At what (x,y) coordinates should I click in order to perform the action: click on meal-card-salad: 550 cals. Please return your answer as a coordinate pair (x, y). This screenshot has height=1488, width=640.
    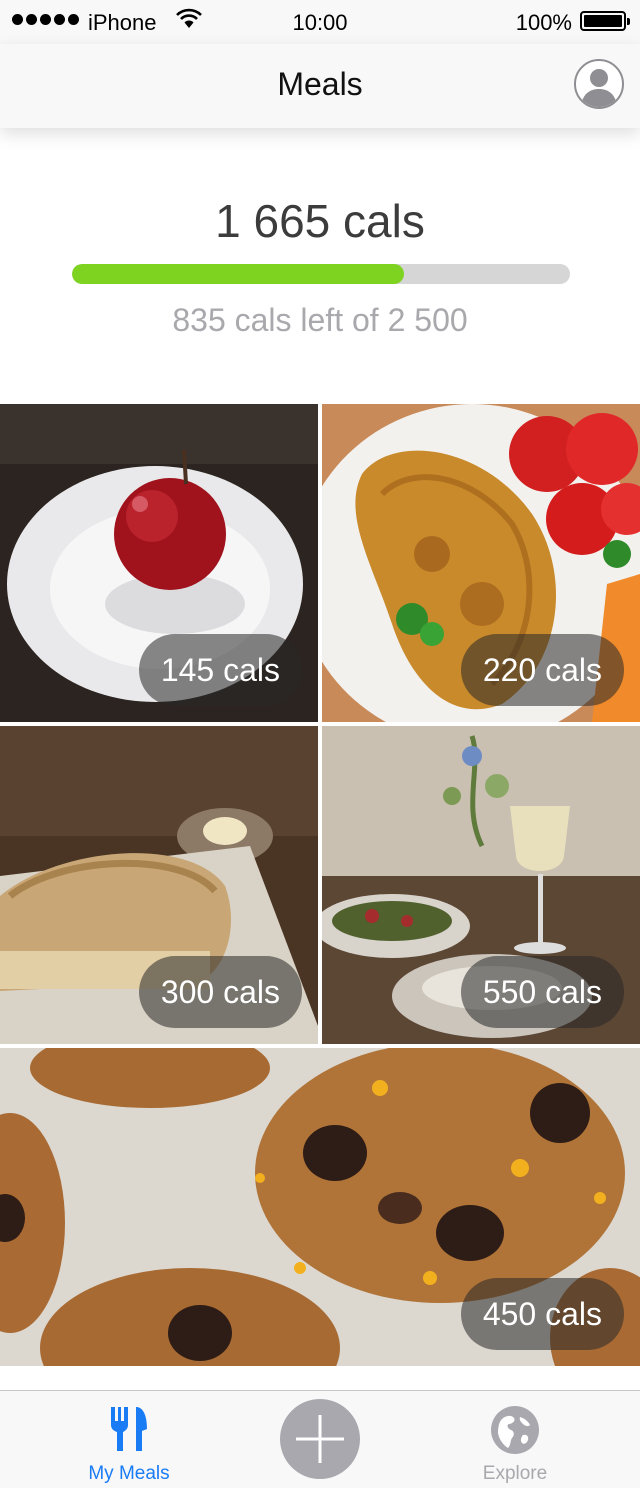
    Looking at the image, I should click on (481, 885).